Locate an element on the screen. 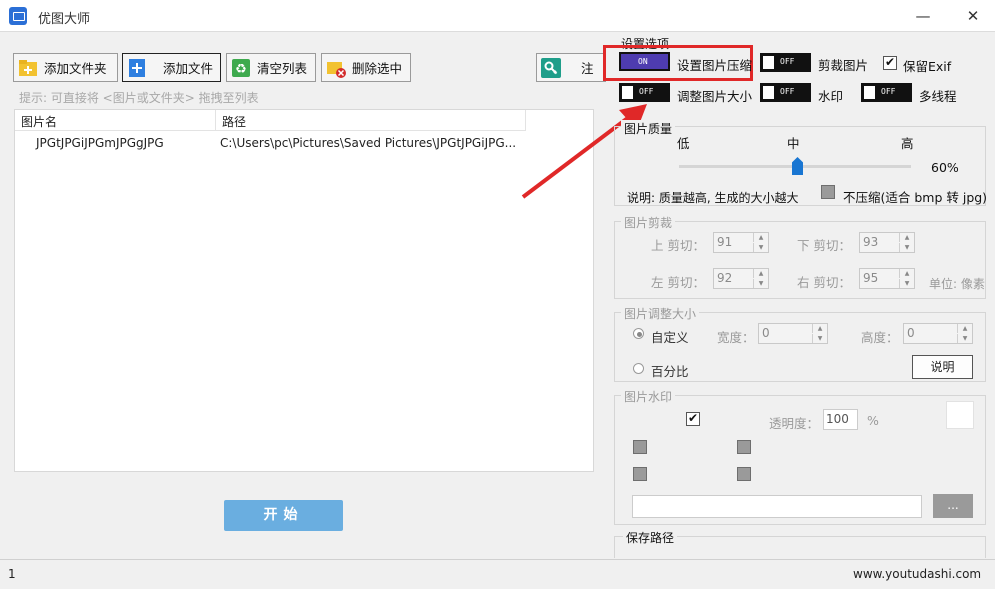 The height and width of the screenshot is (589, 995). crop-left-spinner: 92 ▲ ▼ is located at coordinates (741, 278).